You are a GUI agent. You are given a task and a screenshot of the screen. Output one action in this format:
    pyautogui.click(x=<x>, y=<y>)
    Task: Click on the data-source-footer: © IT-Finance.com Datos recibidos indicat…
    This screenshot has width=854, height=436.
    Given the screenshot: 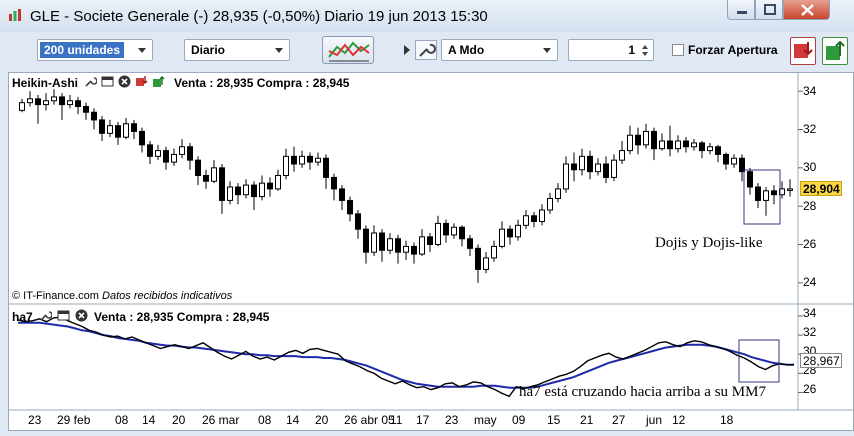 What is the action you would take?
    pyautogui.click(x=122, y=296)
    